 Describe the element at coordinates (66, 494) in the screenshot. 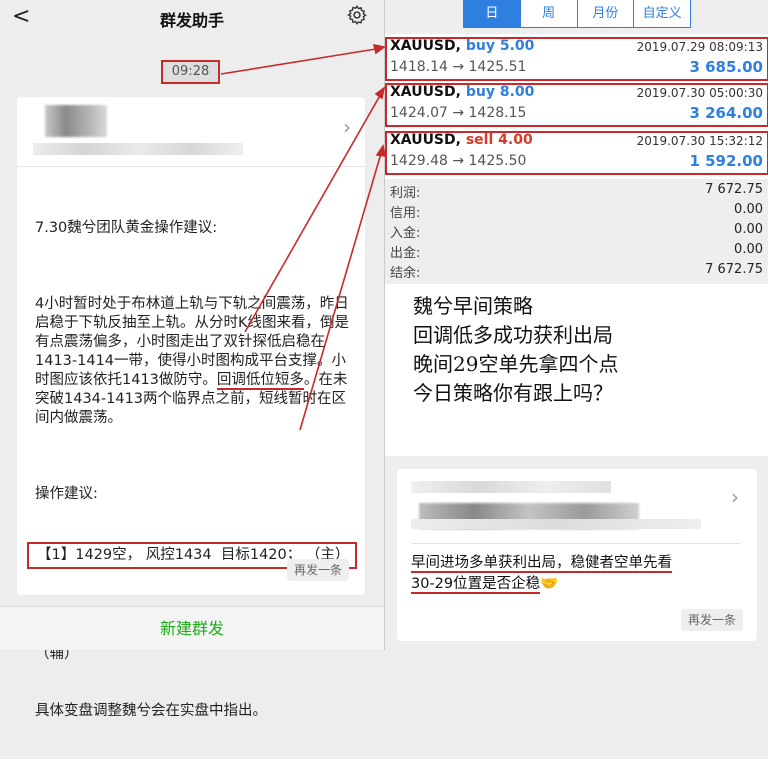

I see `advice-heading: 操作建议:` at that location.